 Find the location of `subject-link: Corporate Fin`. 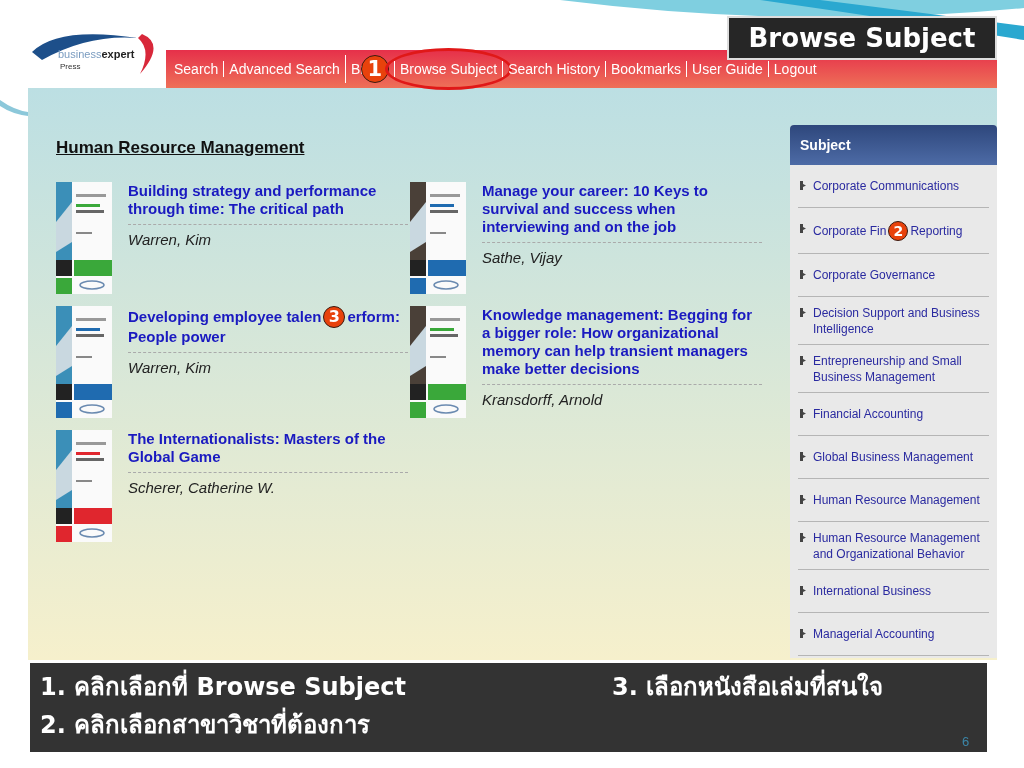

subject-link: Corporate Fin is located at coordinates (850, 231).